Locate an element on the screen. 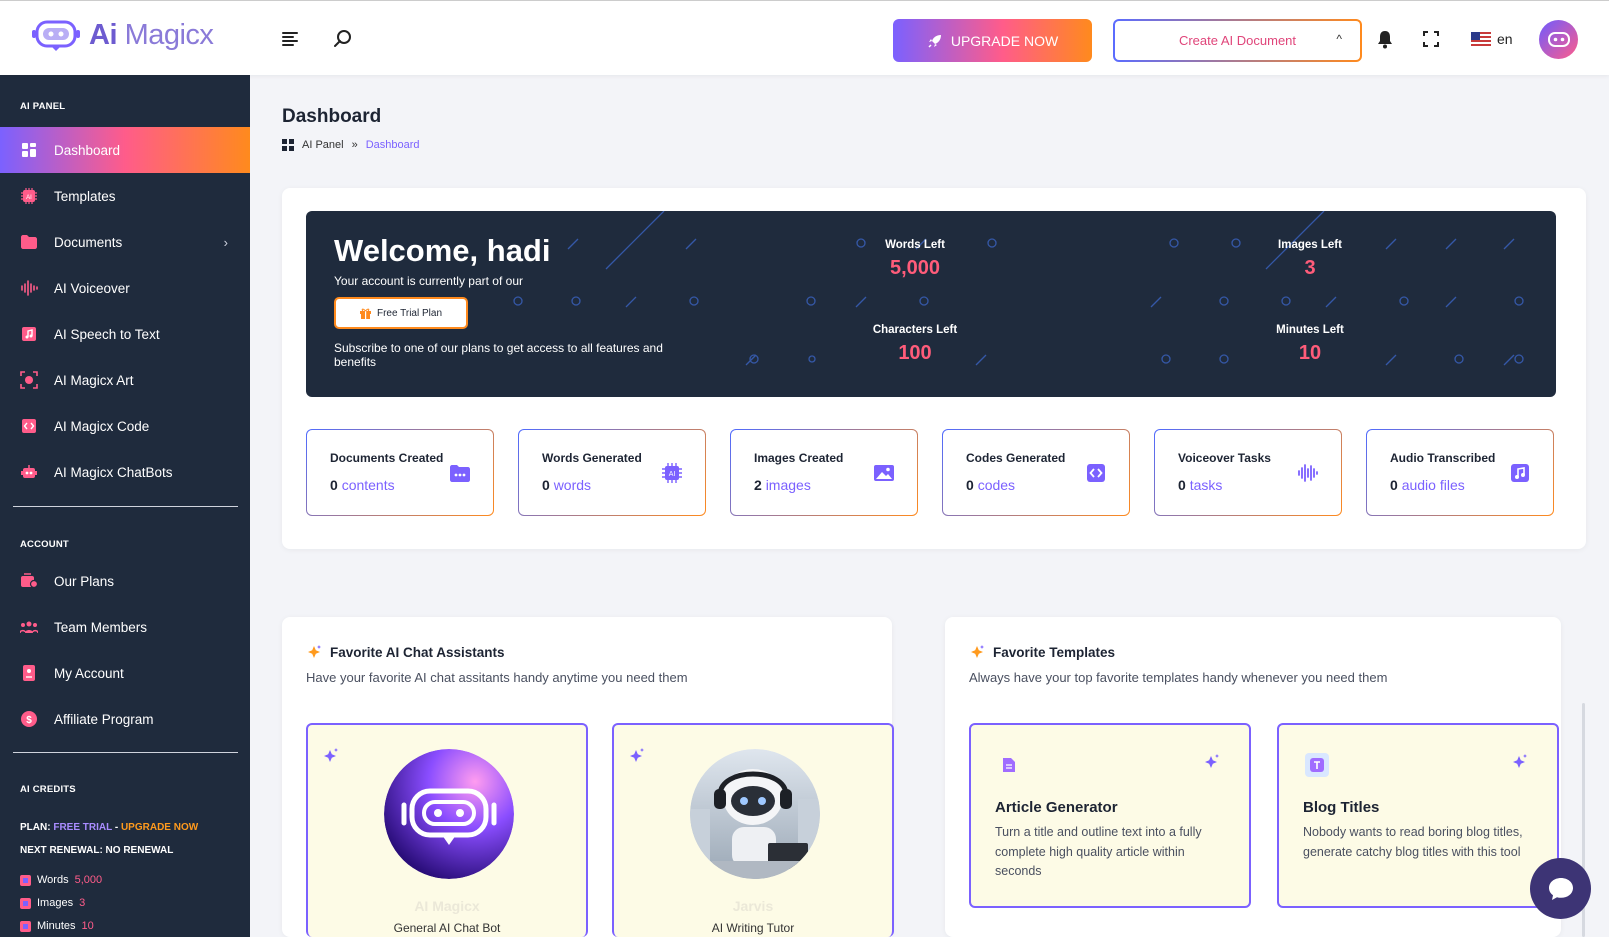 The width and height of the screenshot is (1609, 937). image-icon is located at coordinates (884, 473).